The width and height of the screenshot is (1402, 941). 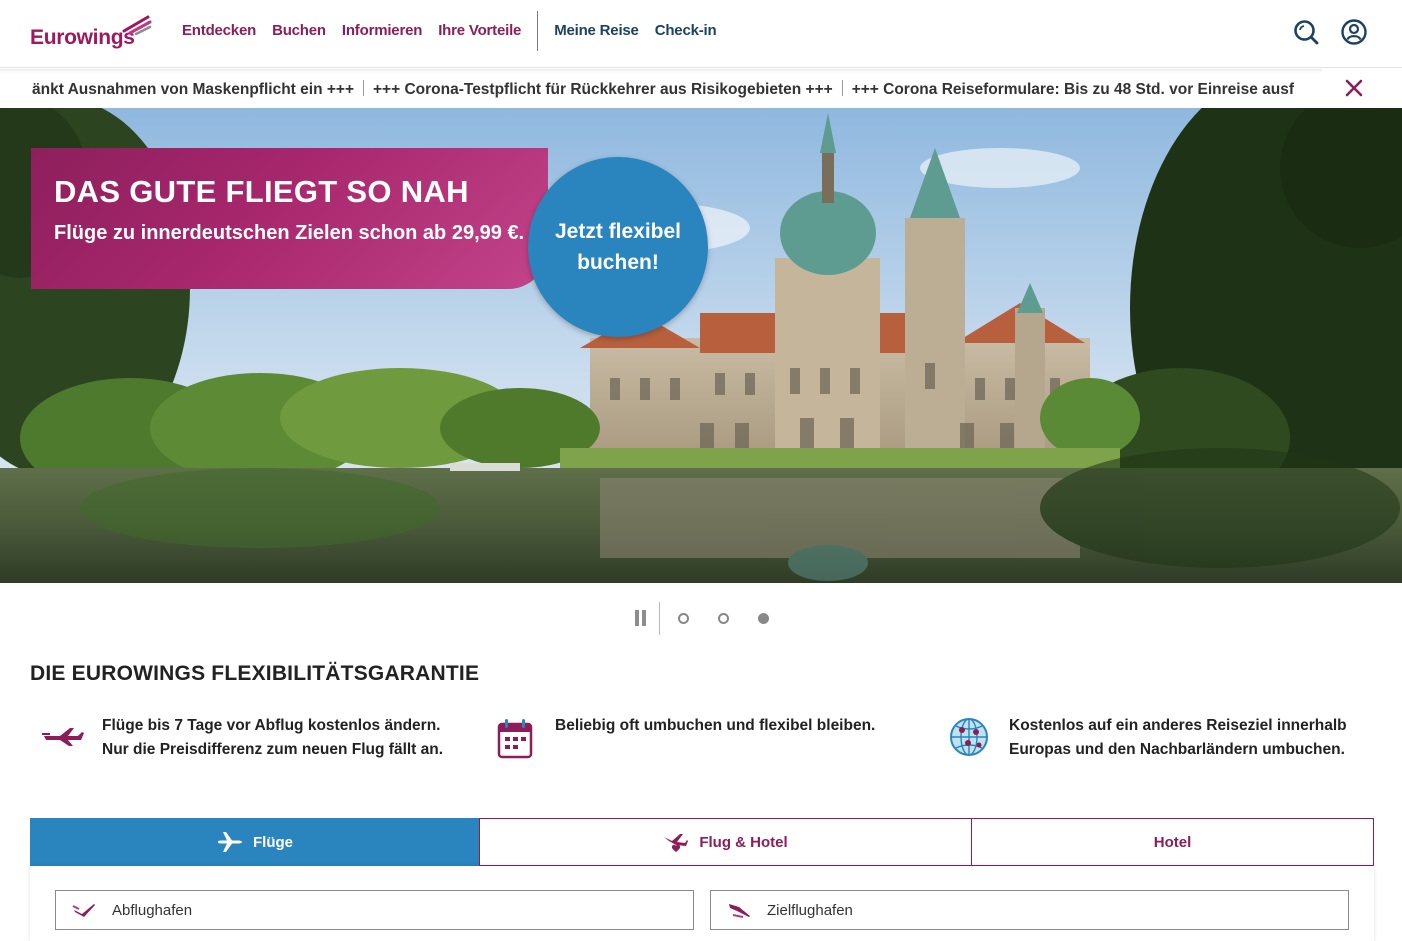 What do you see at coordinates (739, 911) in the screenshot?
I see `arrival-icon` at bounding box center [739, 911].